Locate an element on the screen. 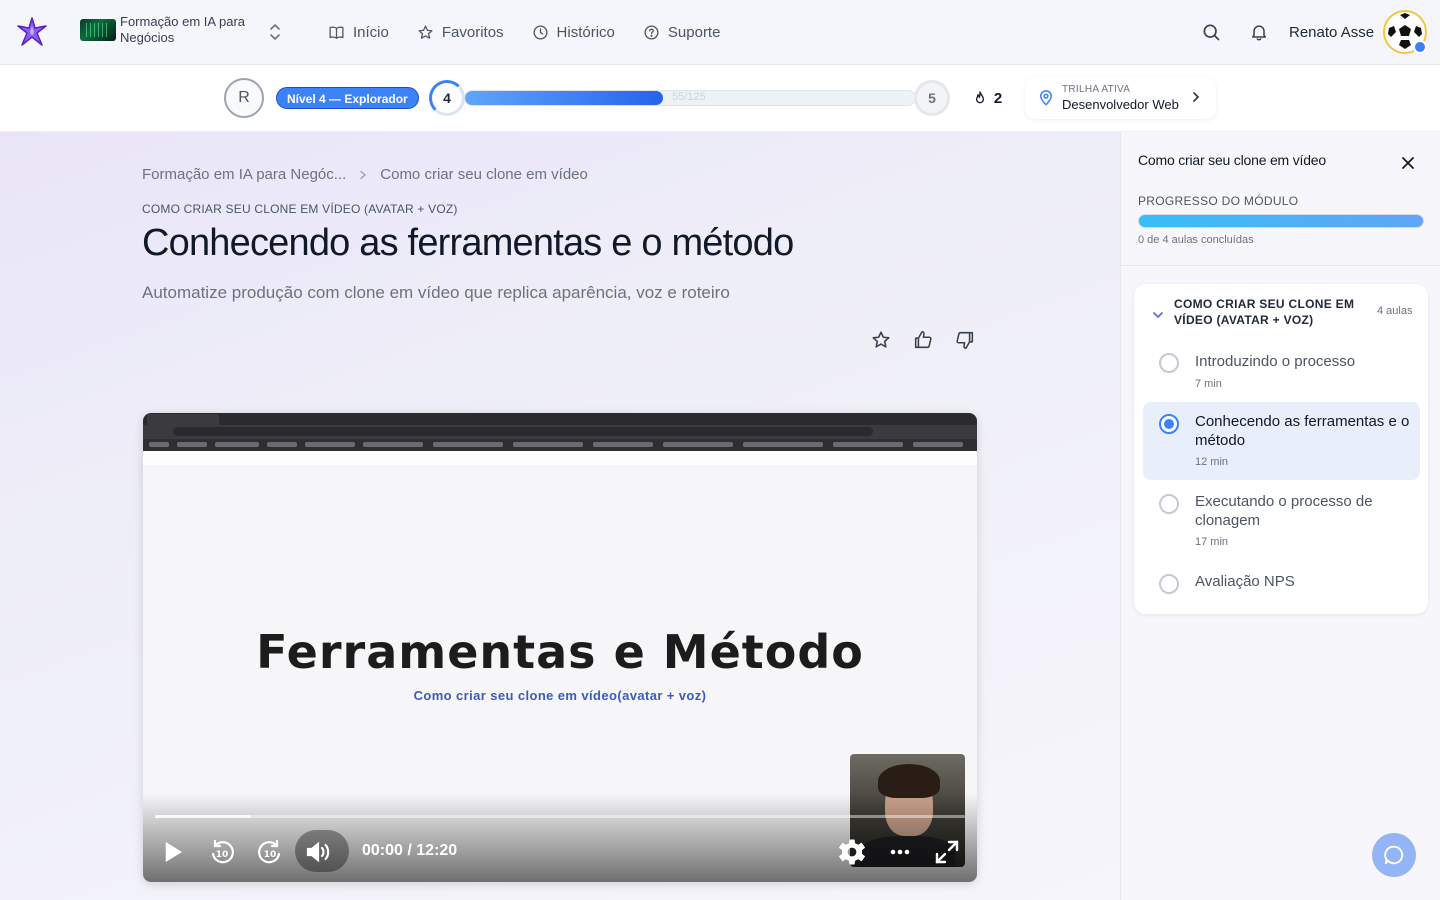  chat-bubble-icon is located at coordinates (1394, 855).